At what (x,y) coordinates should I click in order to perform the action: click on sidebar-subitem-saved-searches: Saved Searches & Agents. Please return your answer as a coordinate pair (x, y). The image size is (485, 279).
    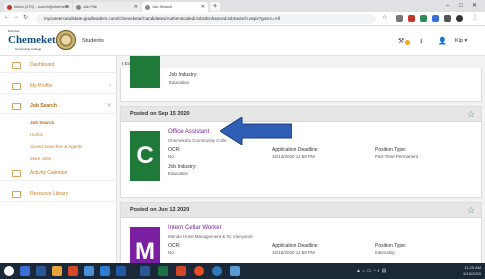
    Looking at the image, I should click on (56, 146).